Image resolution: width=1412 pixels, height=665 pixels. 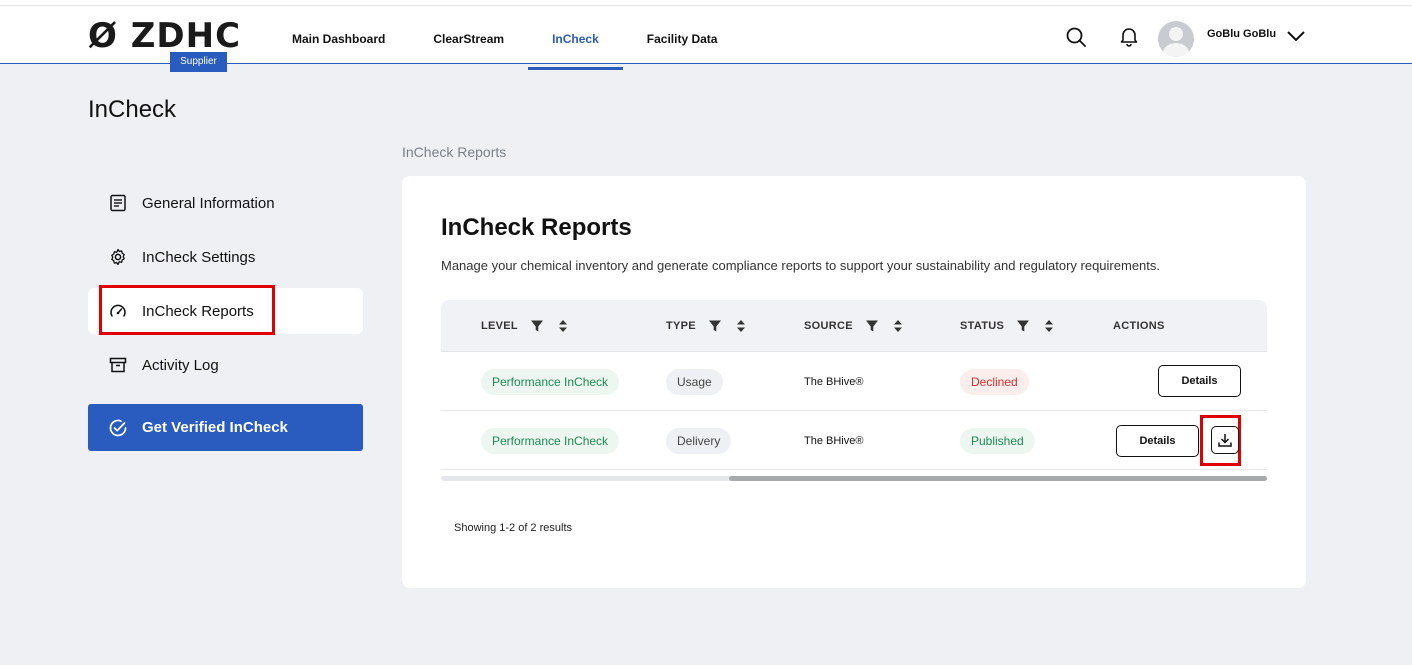 I want to click on column-label: ACTIONS, so click(x=1139, y=326).